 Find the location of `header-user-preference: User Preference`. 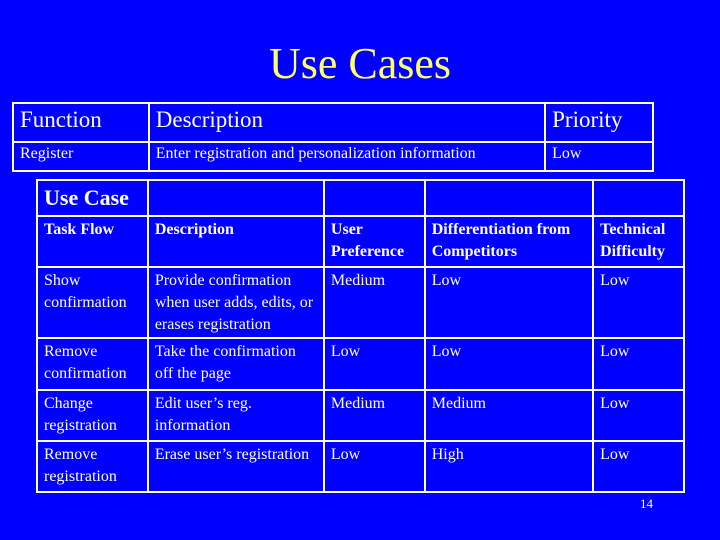

header-user-preference: User Preference is located at coordinates (374, 241).